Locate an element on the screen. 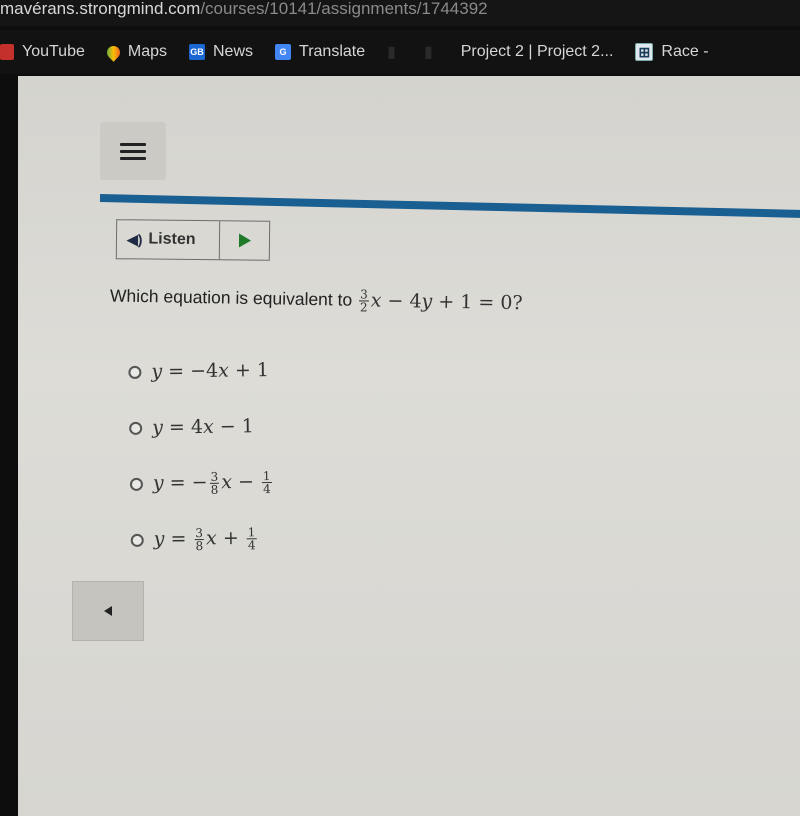 This screenshot has height=816, width=800. answer-option: y = 4x − 1 is located at coordinates (201, 427).